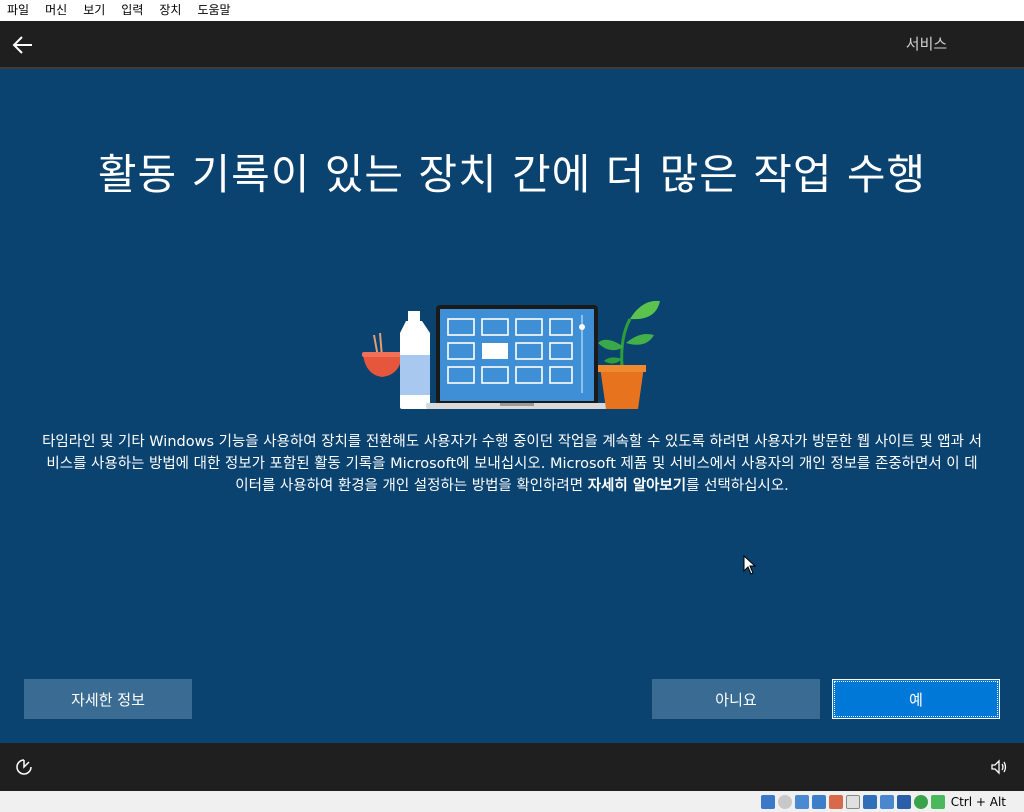 The image size is (1024, 812). What do you see at coordinates (24, 767) in the screenshot?
I see `ease-of-access-icon` at bounding box center [24, 767].